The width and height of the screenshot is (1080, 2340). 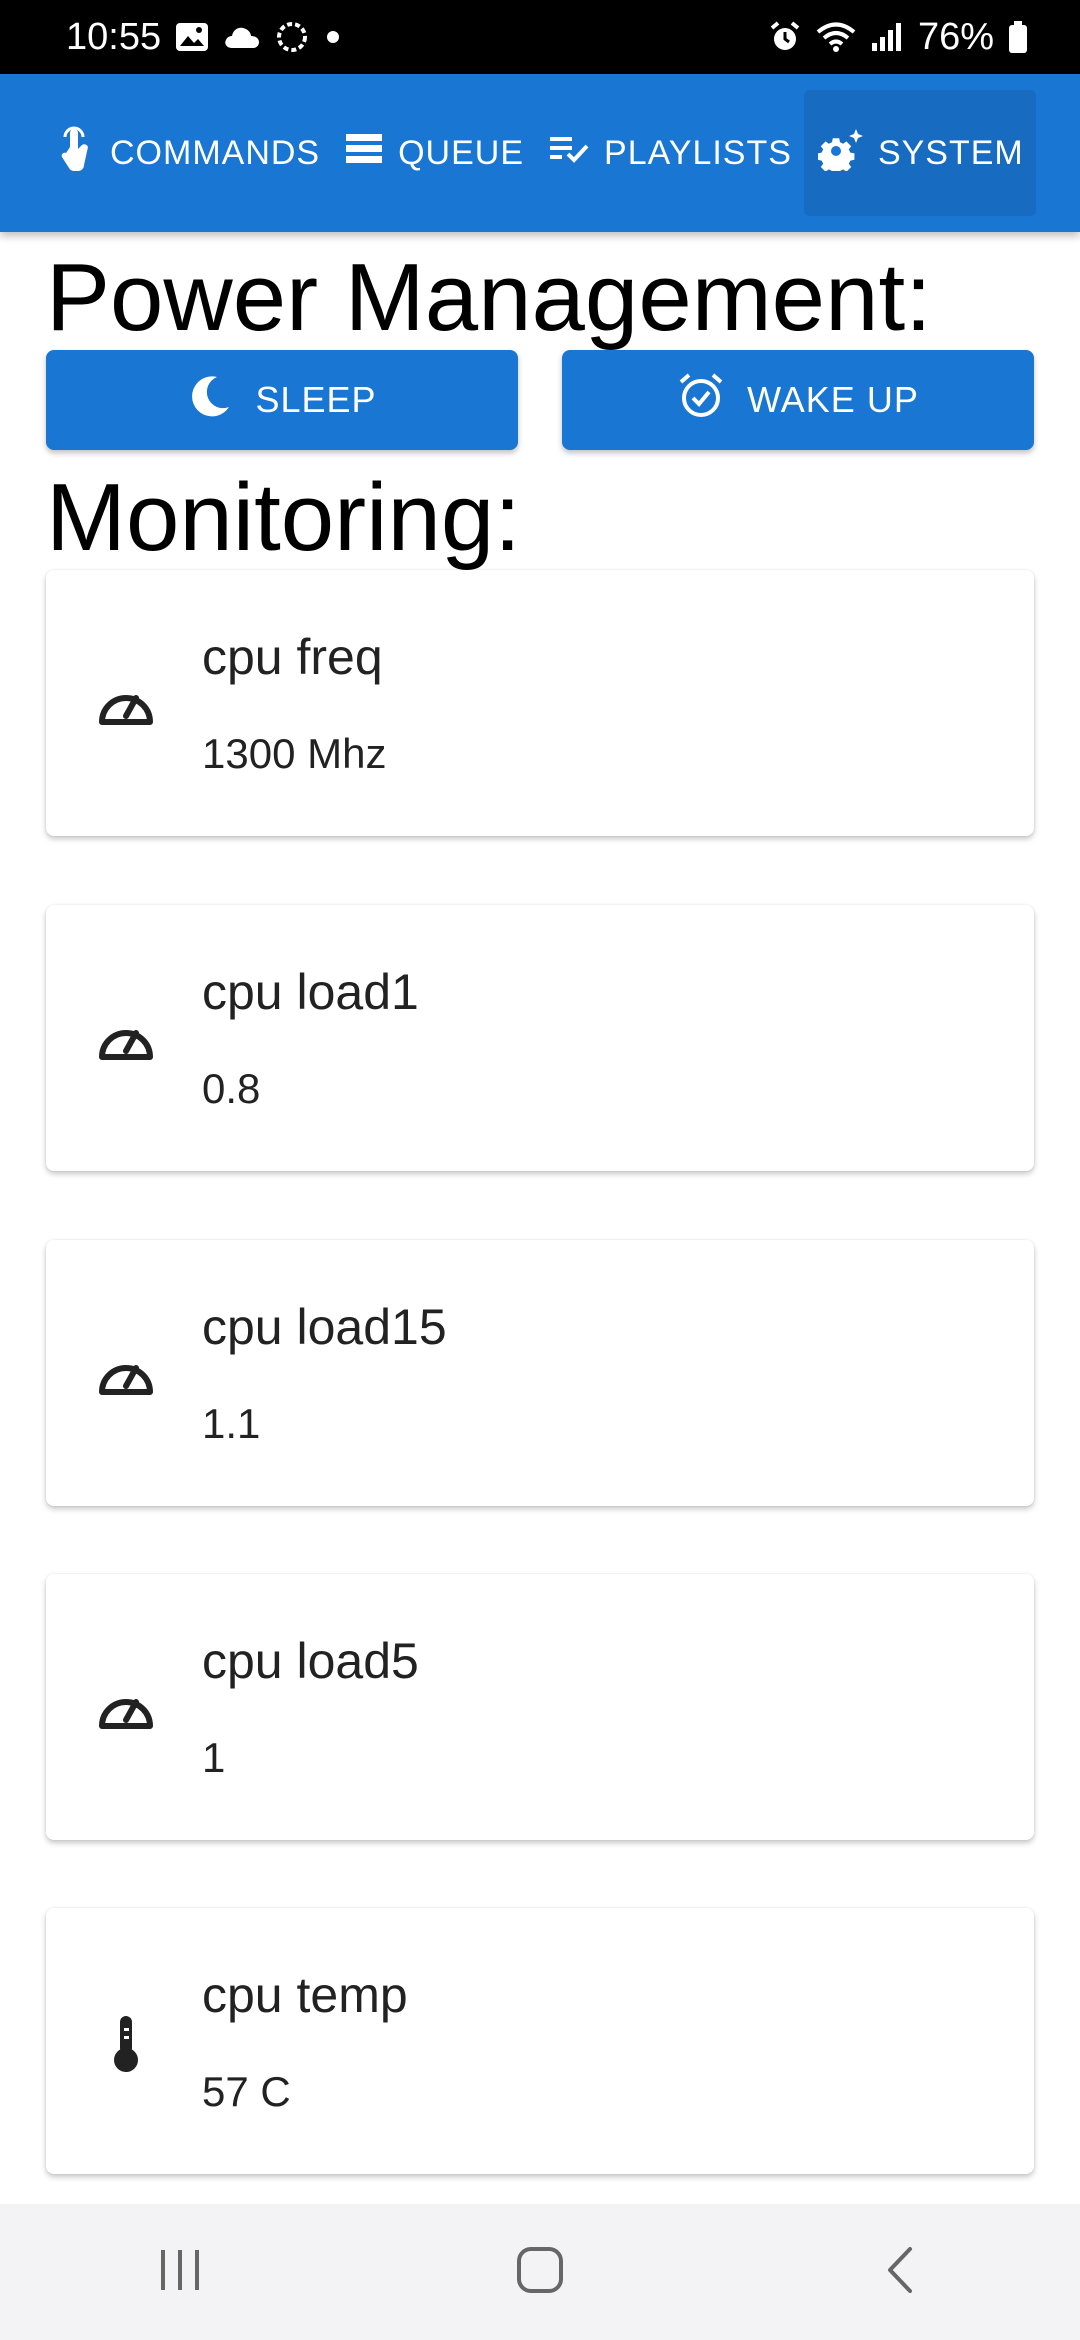 I want to click on tab-queue: QUEUE, so click(x=434, y=153).